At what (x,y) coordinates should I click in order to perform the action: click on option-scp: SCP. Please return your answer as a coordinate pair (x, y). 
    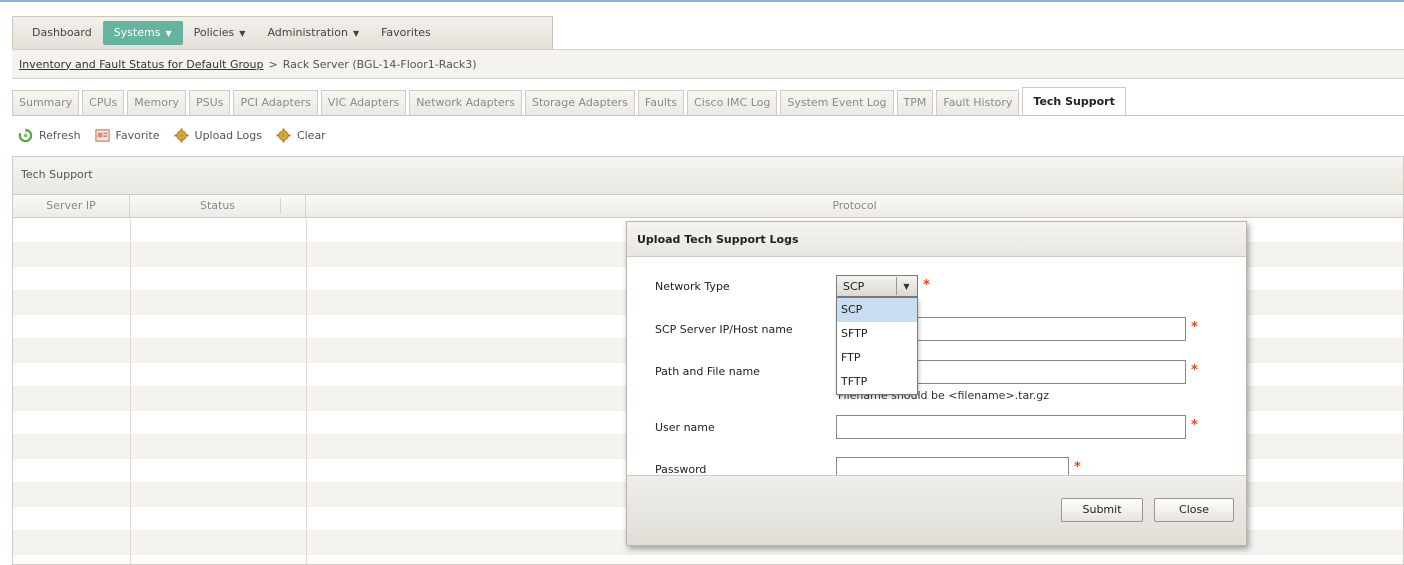
    Looking at the image, I should click on (877, 310).